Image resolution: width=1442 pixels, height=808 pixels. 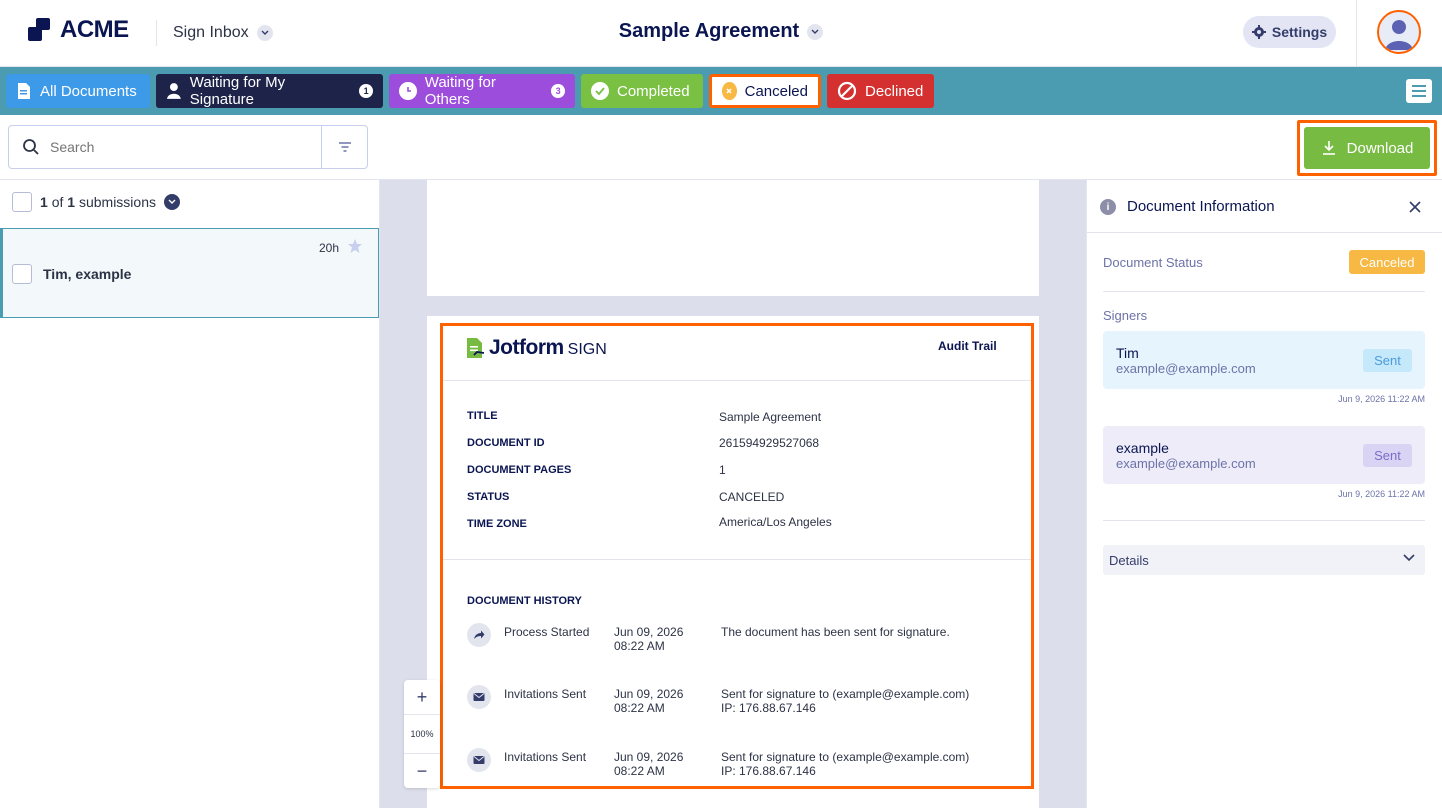 I want to click on settings-button: Settings, so click(x=1289, y=32).